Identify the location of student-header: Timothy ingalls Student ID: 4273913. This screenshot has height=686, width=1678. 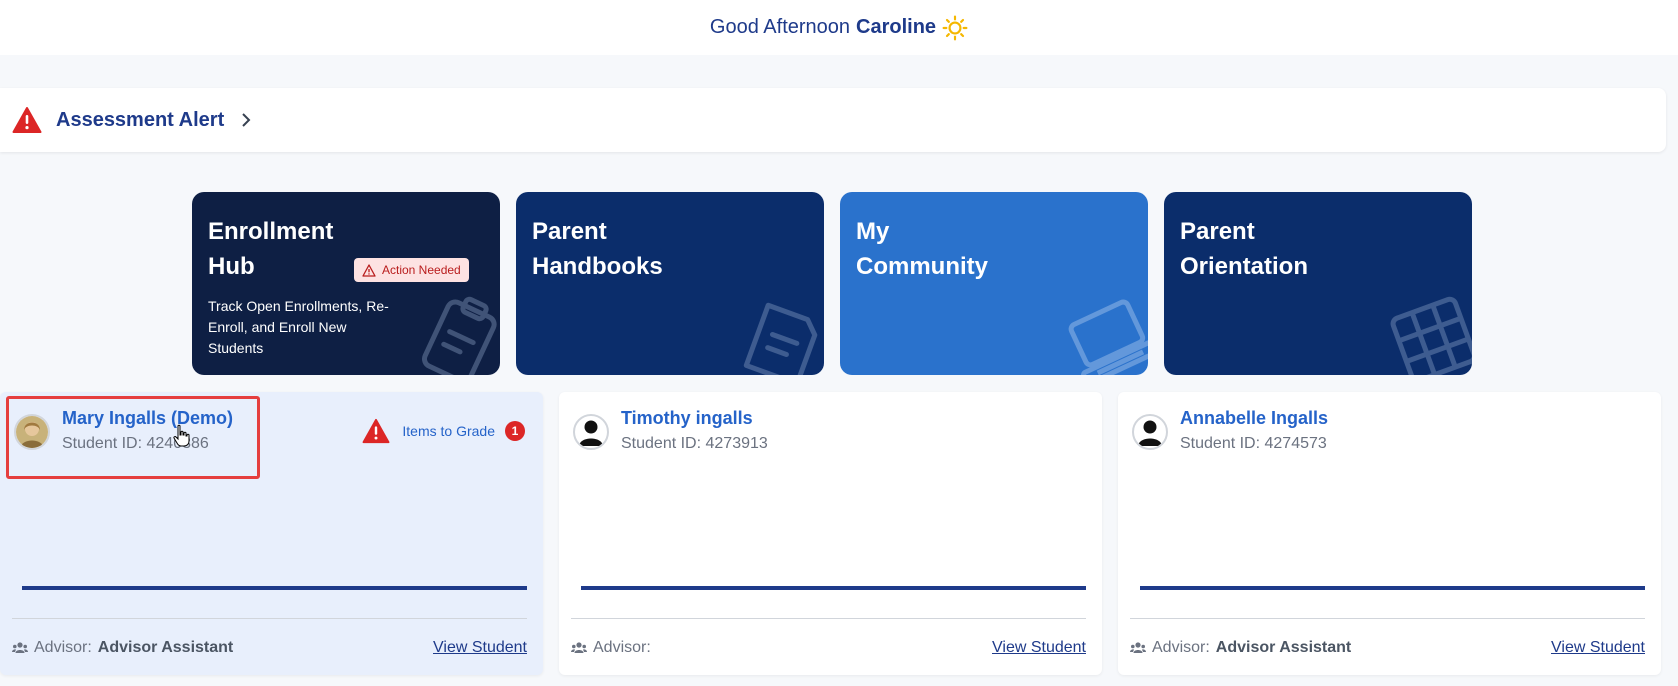
(670, 430).